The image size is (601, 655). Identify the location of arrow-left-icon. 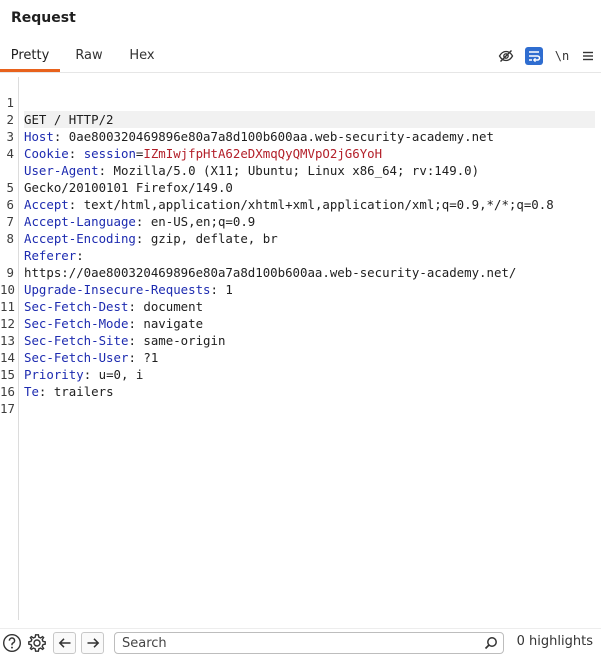
(64, 643).